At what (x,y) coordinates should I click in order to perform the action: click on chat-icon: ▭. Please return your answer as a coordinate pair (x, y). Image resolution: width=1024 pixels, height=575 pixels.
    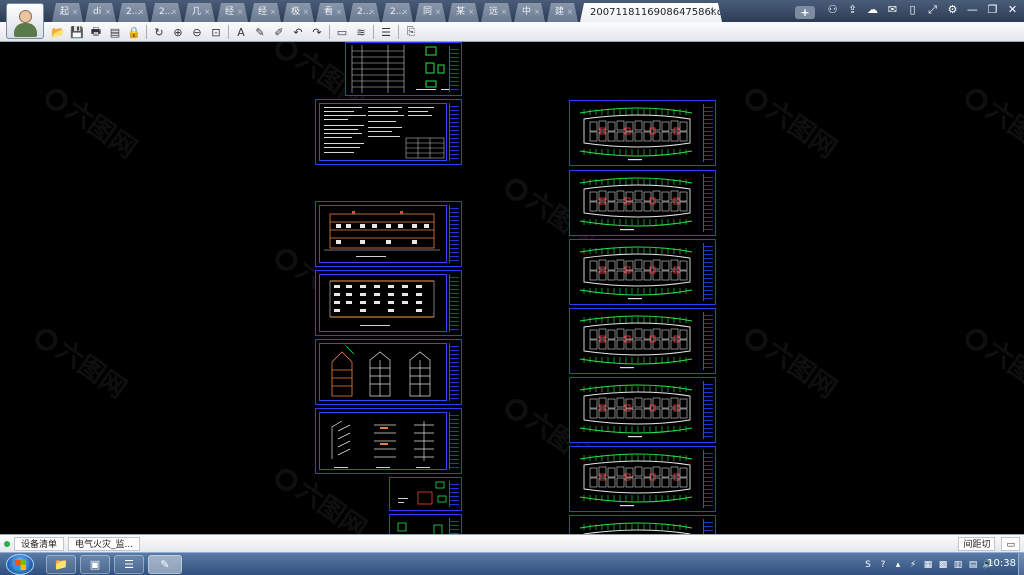
    Looking at the image, I should click on (1010, 544).